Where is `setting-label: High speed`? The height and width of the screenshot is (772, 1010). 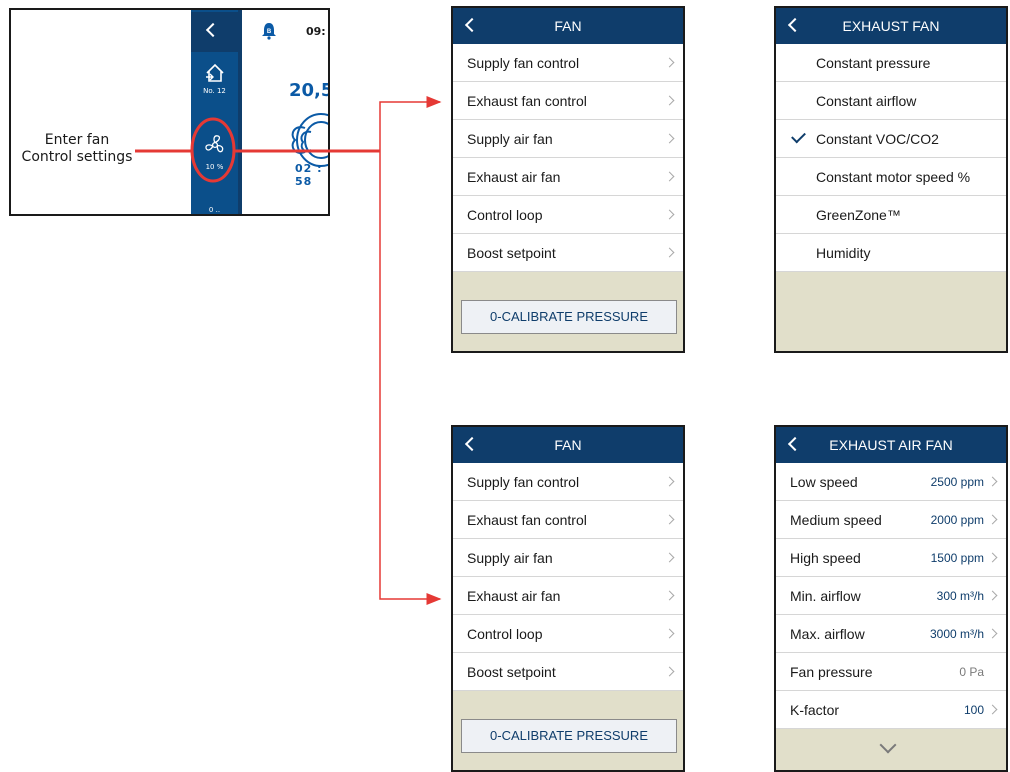
setting-label: High speed is located at coordinates (825, 558).